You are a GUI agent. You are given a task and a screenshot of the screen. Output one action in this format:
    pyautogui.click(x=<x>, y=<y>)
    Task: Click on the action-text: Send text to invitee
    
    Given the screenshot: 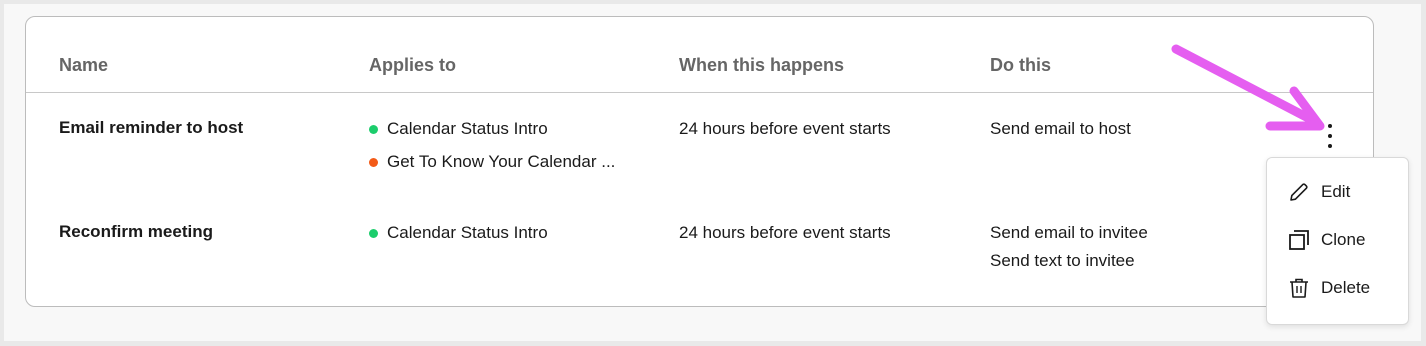 What is the action you would take?
    pyautogui.click(x=1062, y=260)
    